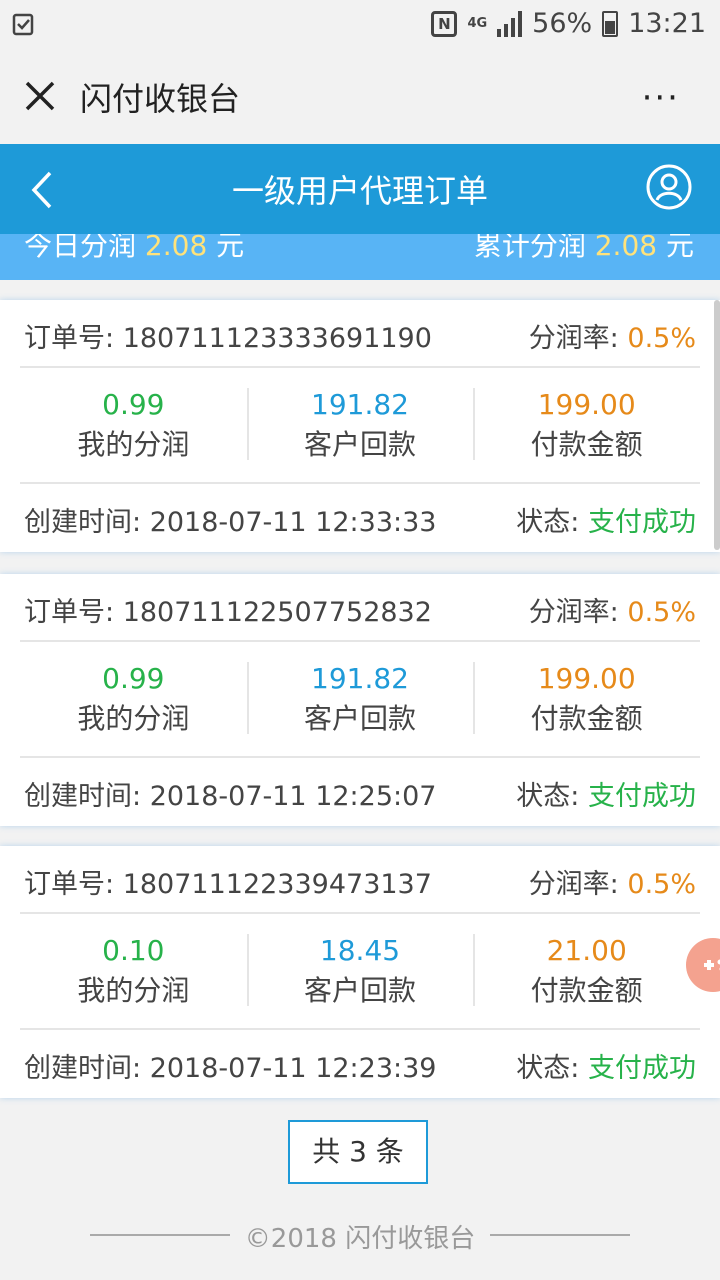 This screenshot has height=1280, width=720. I want to click on created-time: 2018-07-11 12:25:07, so click(293, 796).